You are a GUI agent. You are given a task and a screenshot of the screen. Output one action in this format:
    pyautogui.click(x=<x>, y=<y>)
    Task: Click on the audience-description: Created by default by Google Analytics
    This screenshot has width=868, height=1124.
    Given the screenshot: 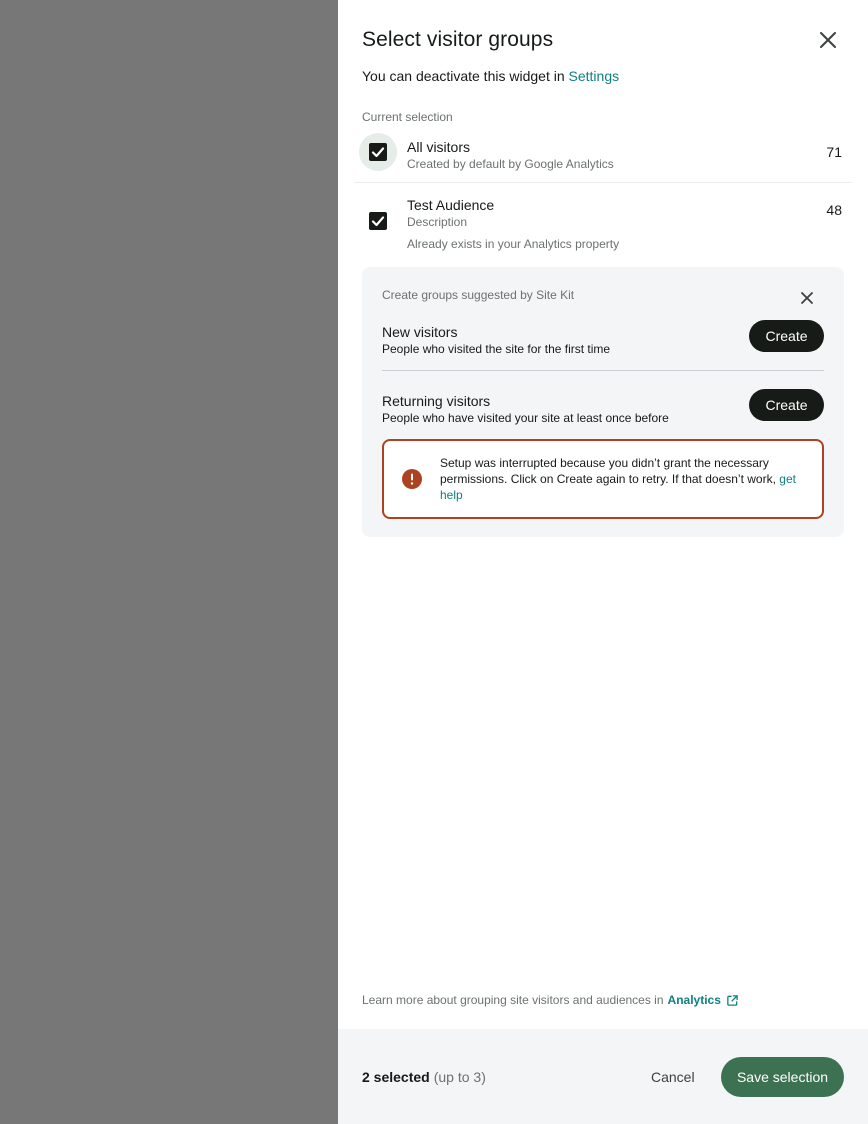 What is the action you would take?
    pyautogui.click(x=510, y=164)
    